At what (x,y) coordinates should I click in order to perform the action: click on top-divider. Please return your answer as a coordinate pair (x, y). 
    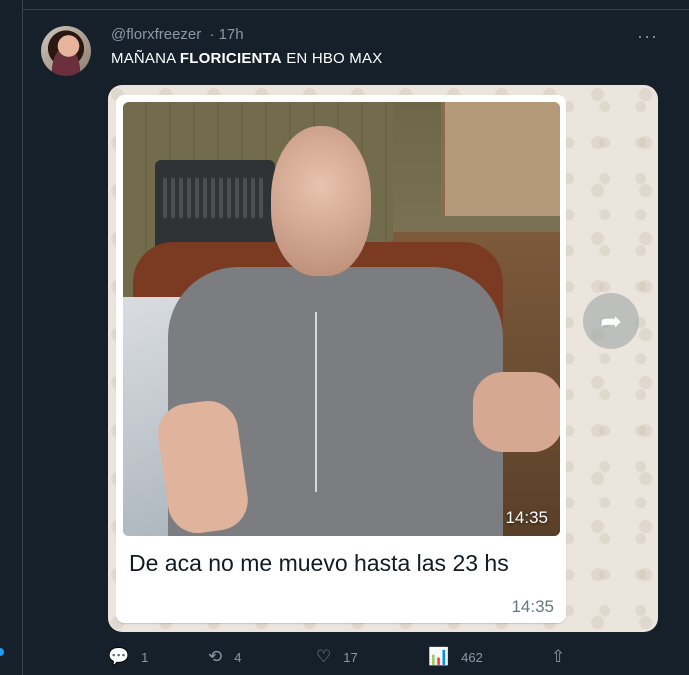
    Looking at the image, I should click on (356, 9).